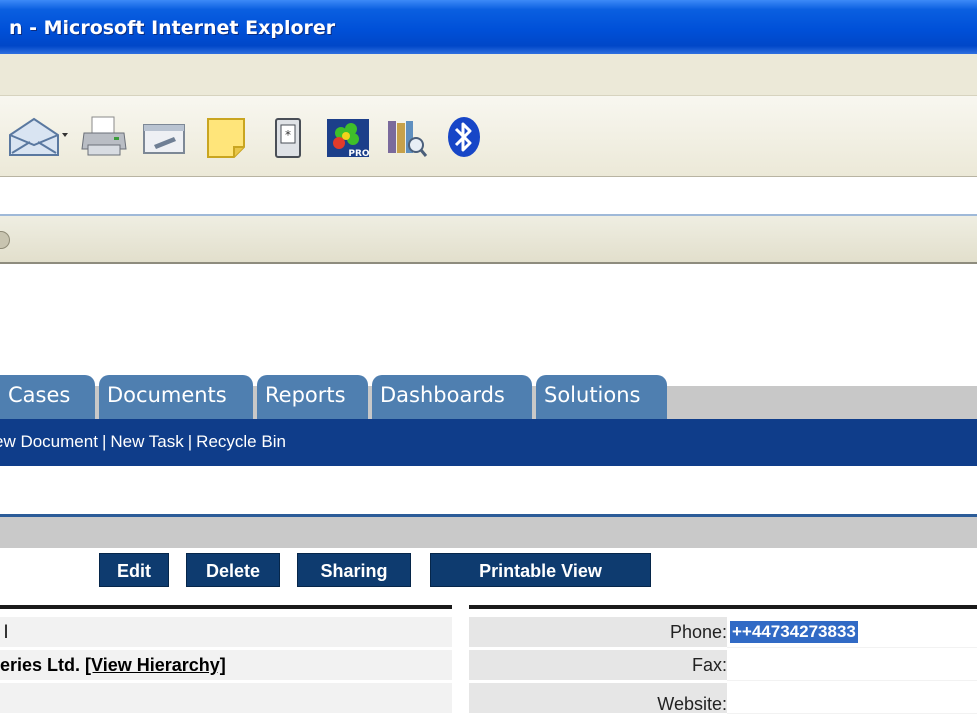  I want to click on window-title: n - Microsoft Internet Explorer, so click(172, 28).